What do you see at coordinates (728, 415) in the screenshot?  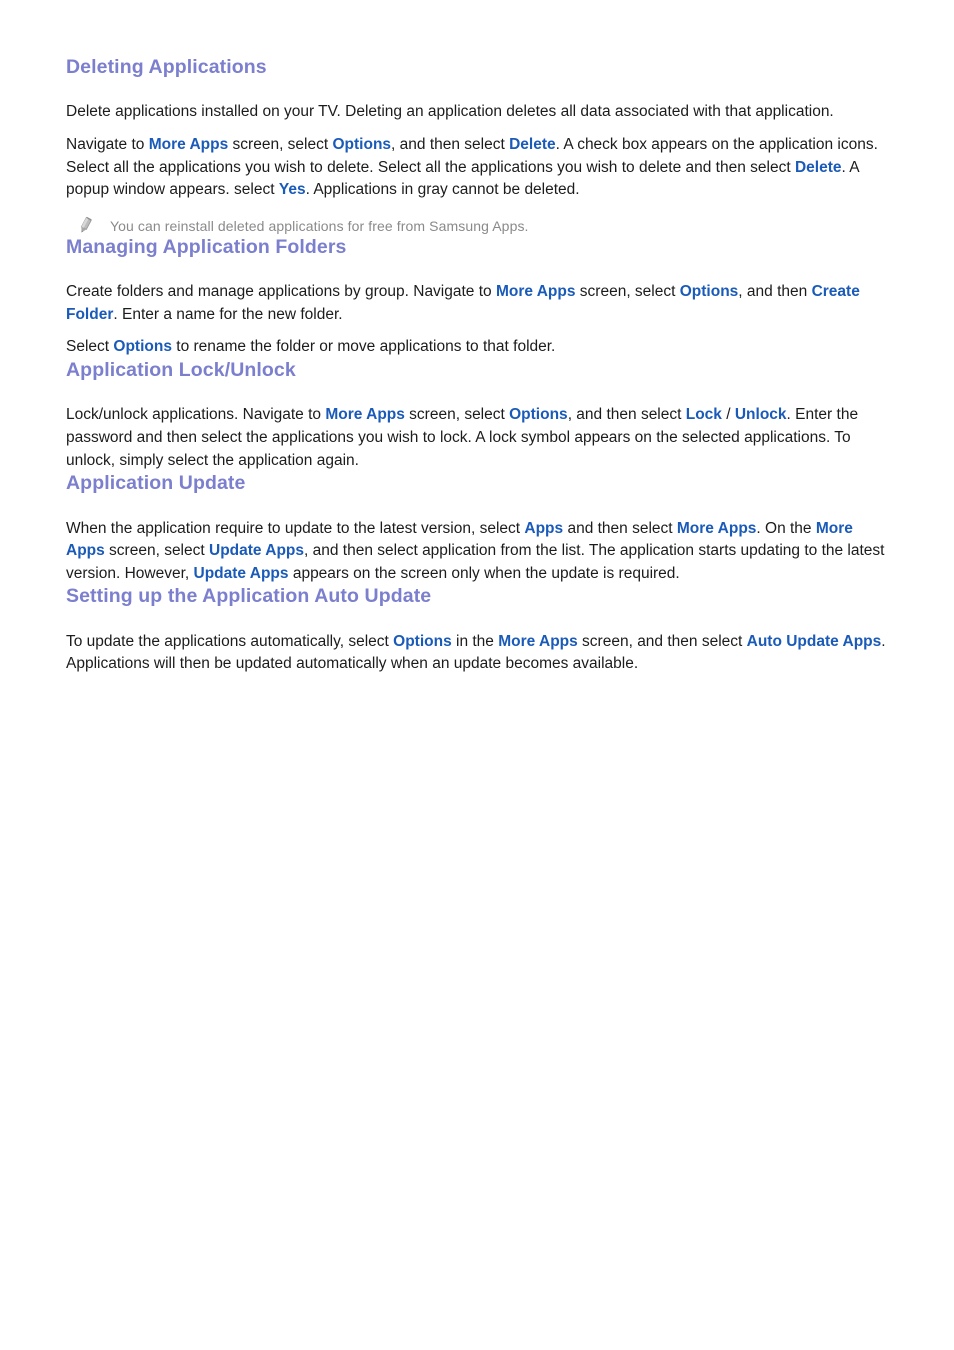 I see `text-run: /` at bounding box center [728, 415].